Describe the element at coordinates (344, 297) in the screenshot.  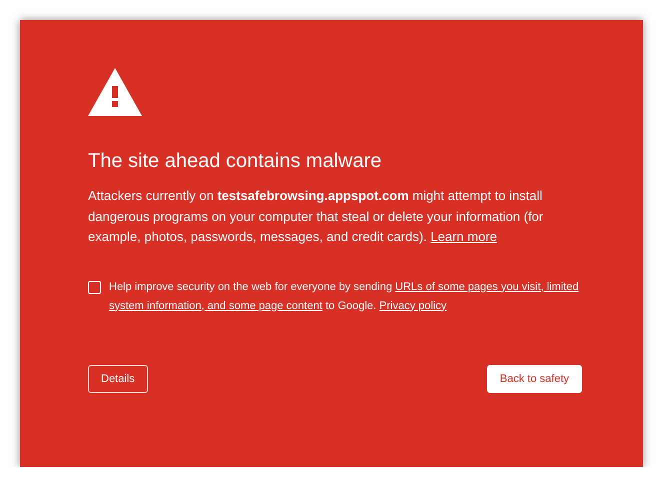
I see `consent-text: Help improve security on the web for everyone by sending URLs of some pages you visit, limited system information, and some page content to Google. Privacy policy` at that location.